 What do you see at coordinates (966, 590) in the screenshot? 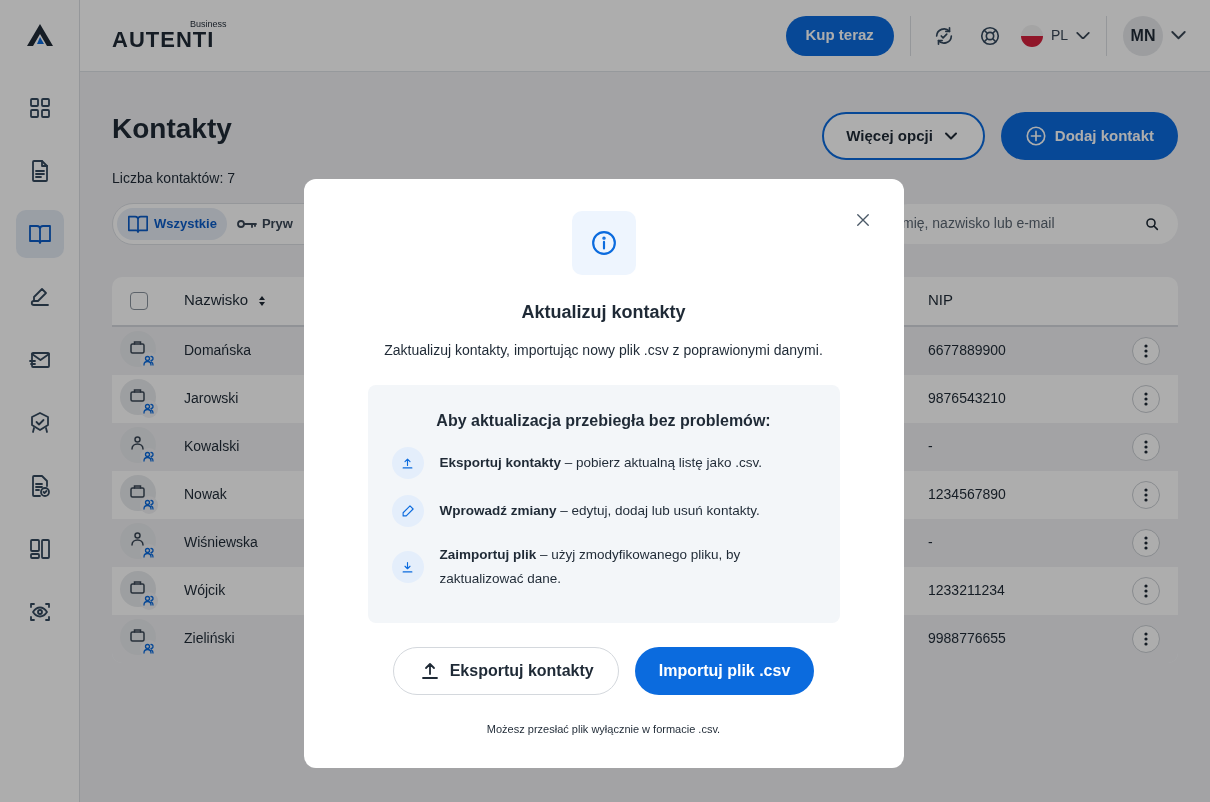
I see `table-cell: 1233211234` at bounding box center [966, 590].